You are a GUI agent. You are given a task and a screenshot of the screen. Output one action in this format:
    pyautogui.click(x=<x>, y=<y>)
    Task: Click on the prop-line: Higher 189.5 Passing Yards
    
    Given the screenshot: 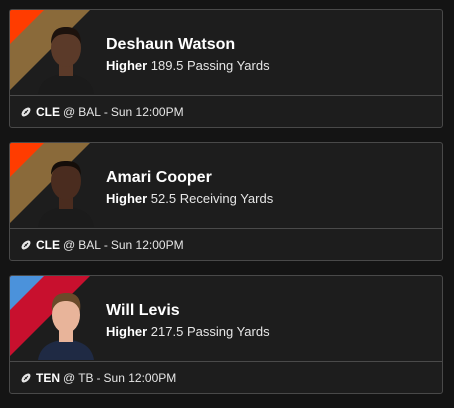 What is the action you would take?
    pyautogui.click(x=188, y=65)
    